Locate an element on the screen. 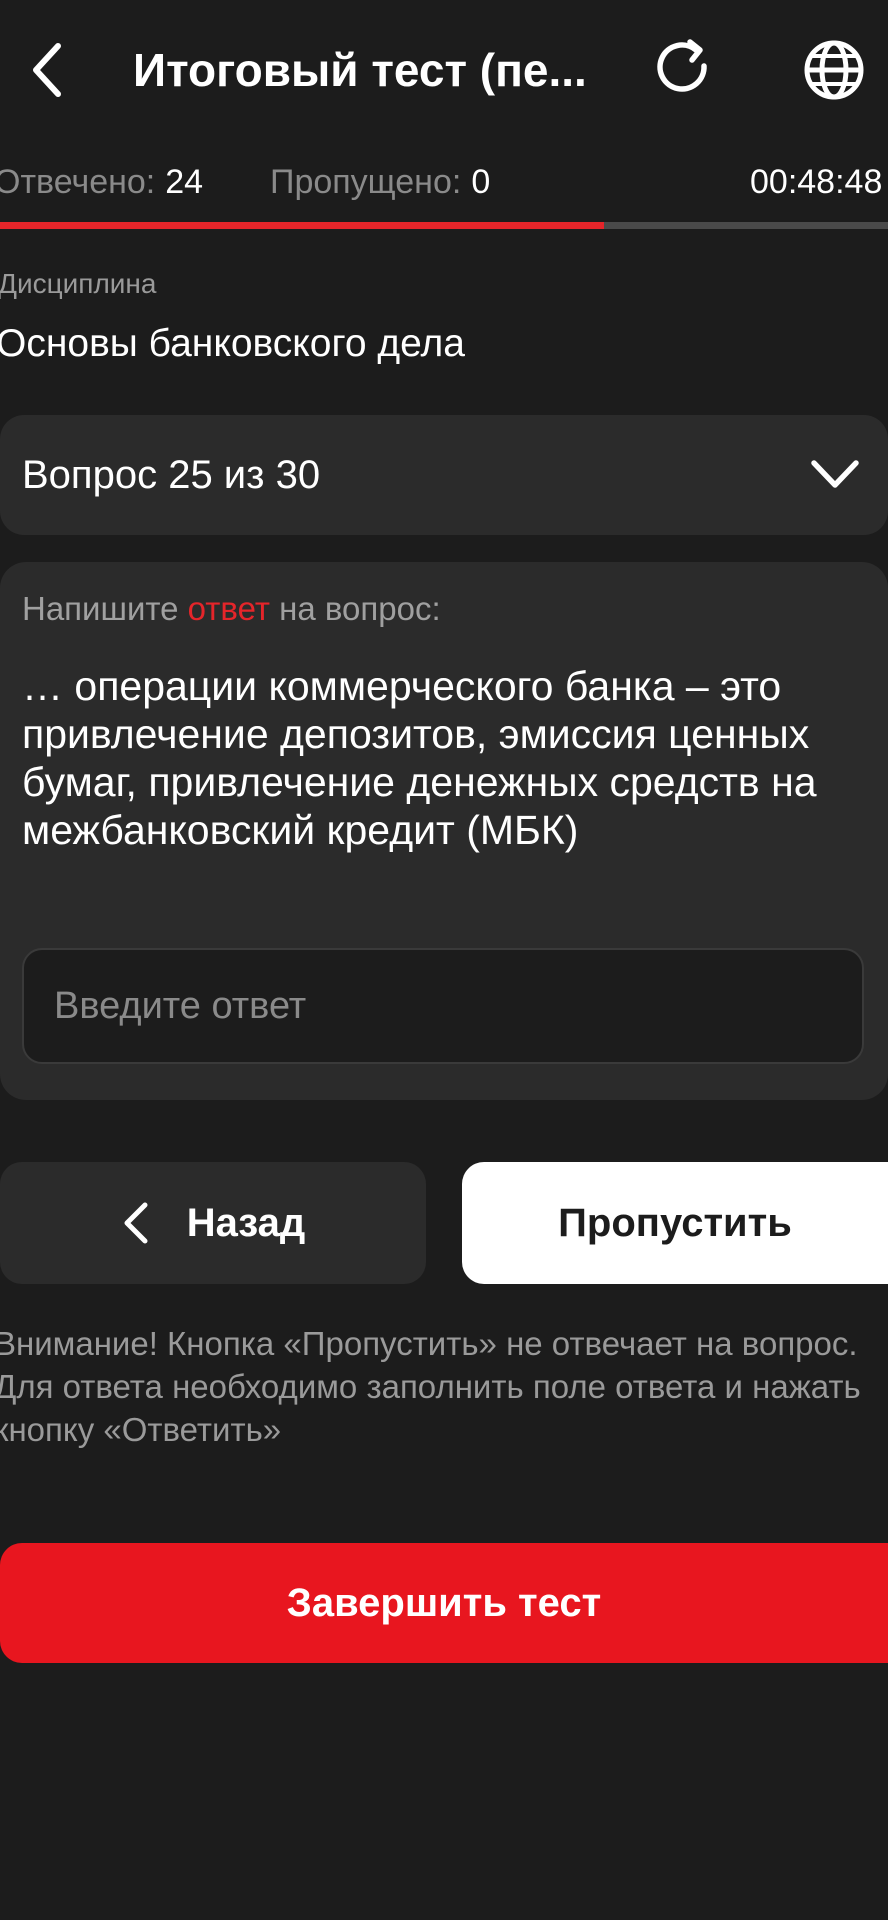 This screenshot has width=888, height=1920. timer: 00:48:48 is located at coordinates (816, 182).